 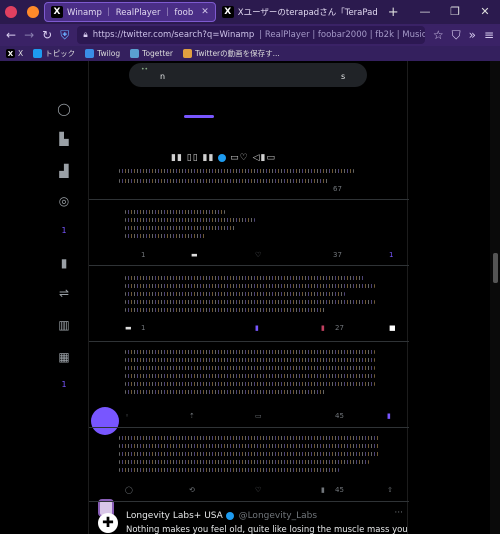 I want to click on bookmarks-icon: ▟, so click(x=64, y=171).